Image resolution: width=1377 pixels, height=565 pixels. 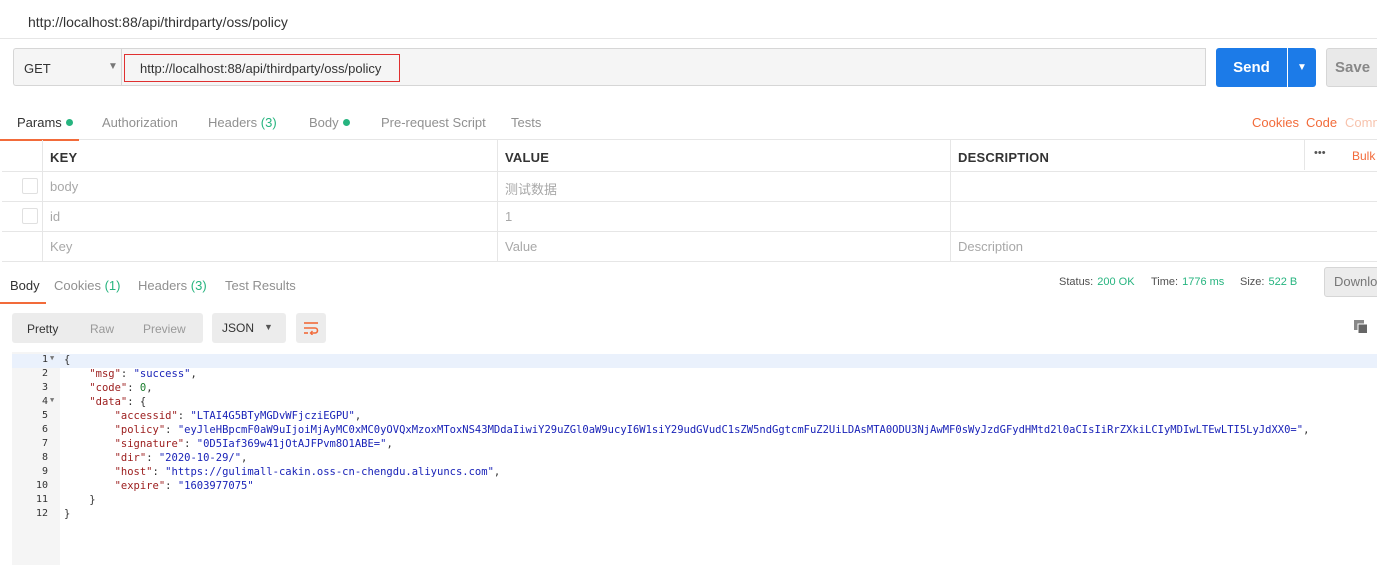 I want to click on value-cell: Value, so click(x=723, y=246).